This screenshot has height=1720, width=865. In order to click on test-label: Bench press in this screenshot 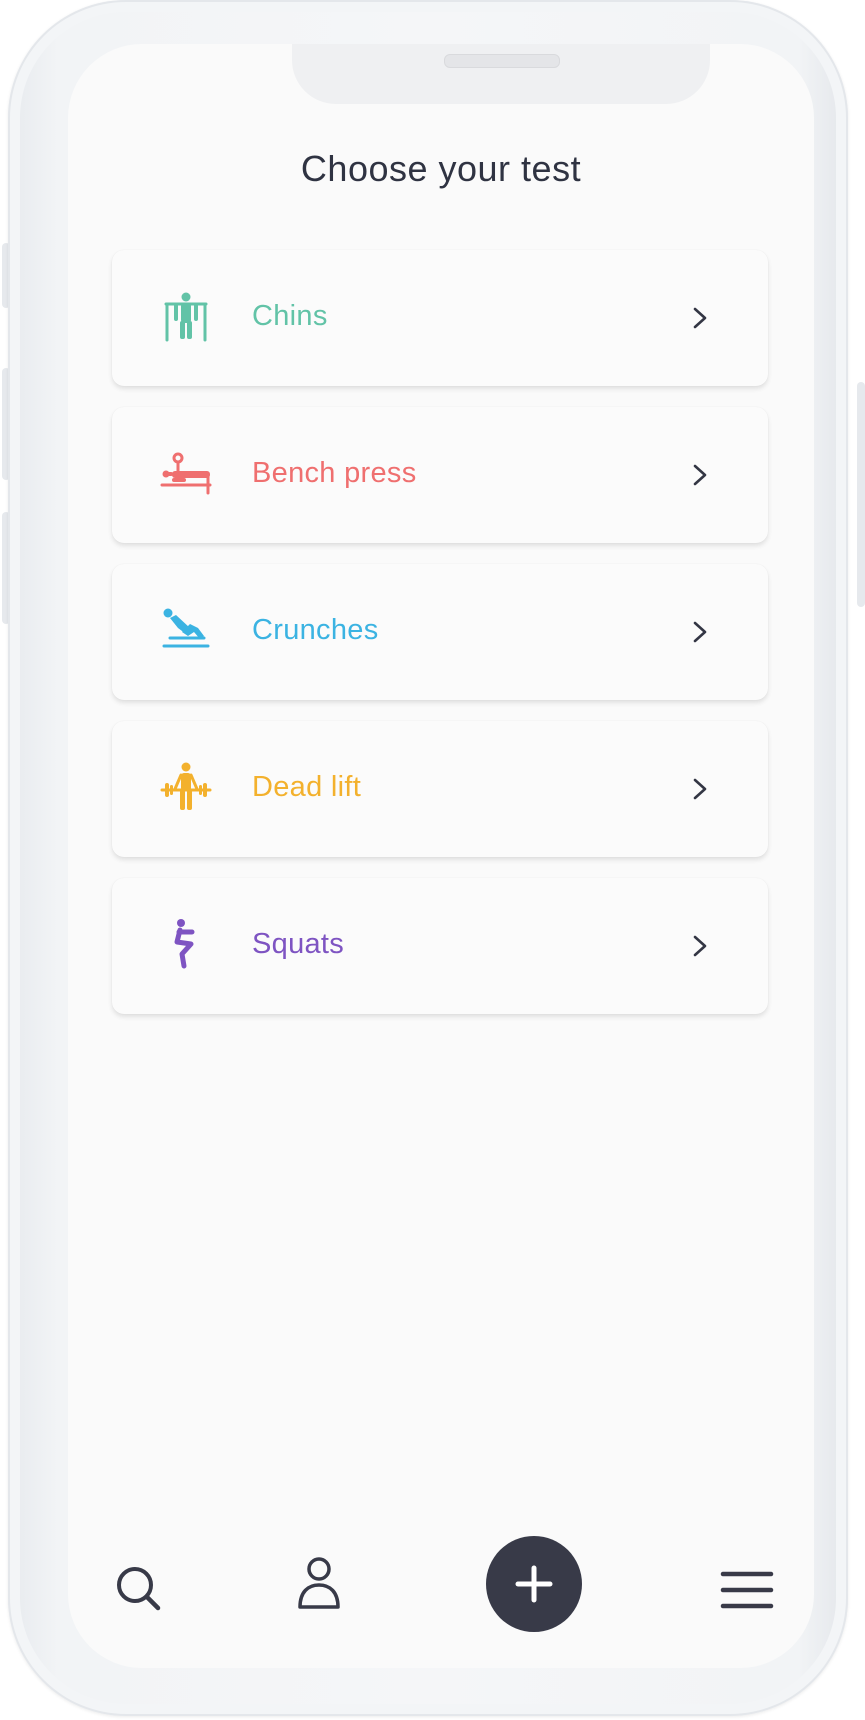, I will do `click(334, 473)`.